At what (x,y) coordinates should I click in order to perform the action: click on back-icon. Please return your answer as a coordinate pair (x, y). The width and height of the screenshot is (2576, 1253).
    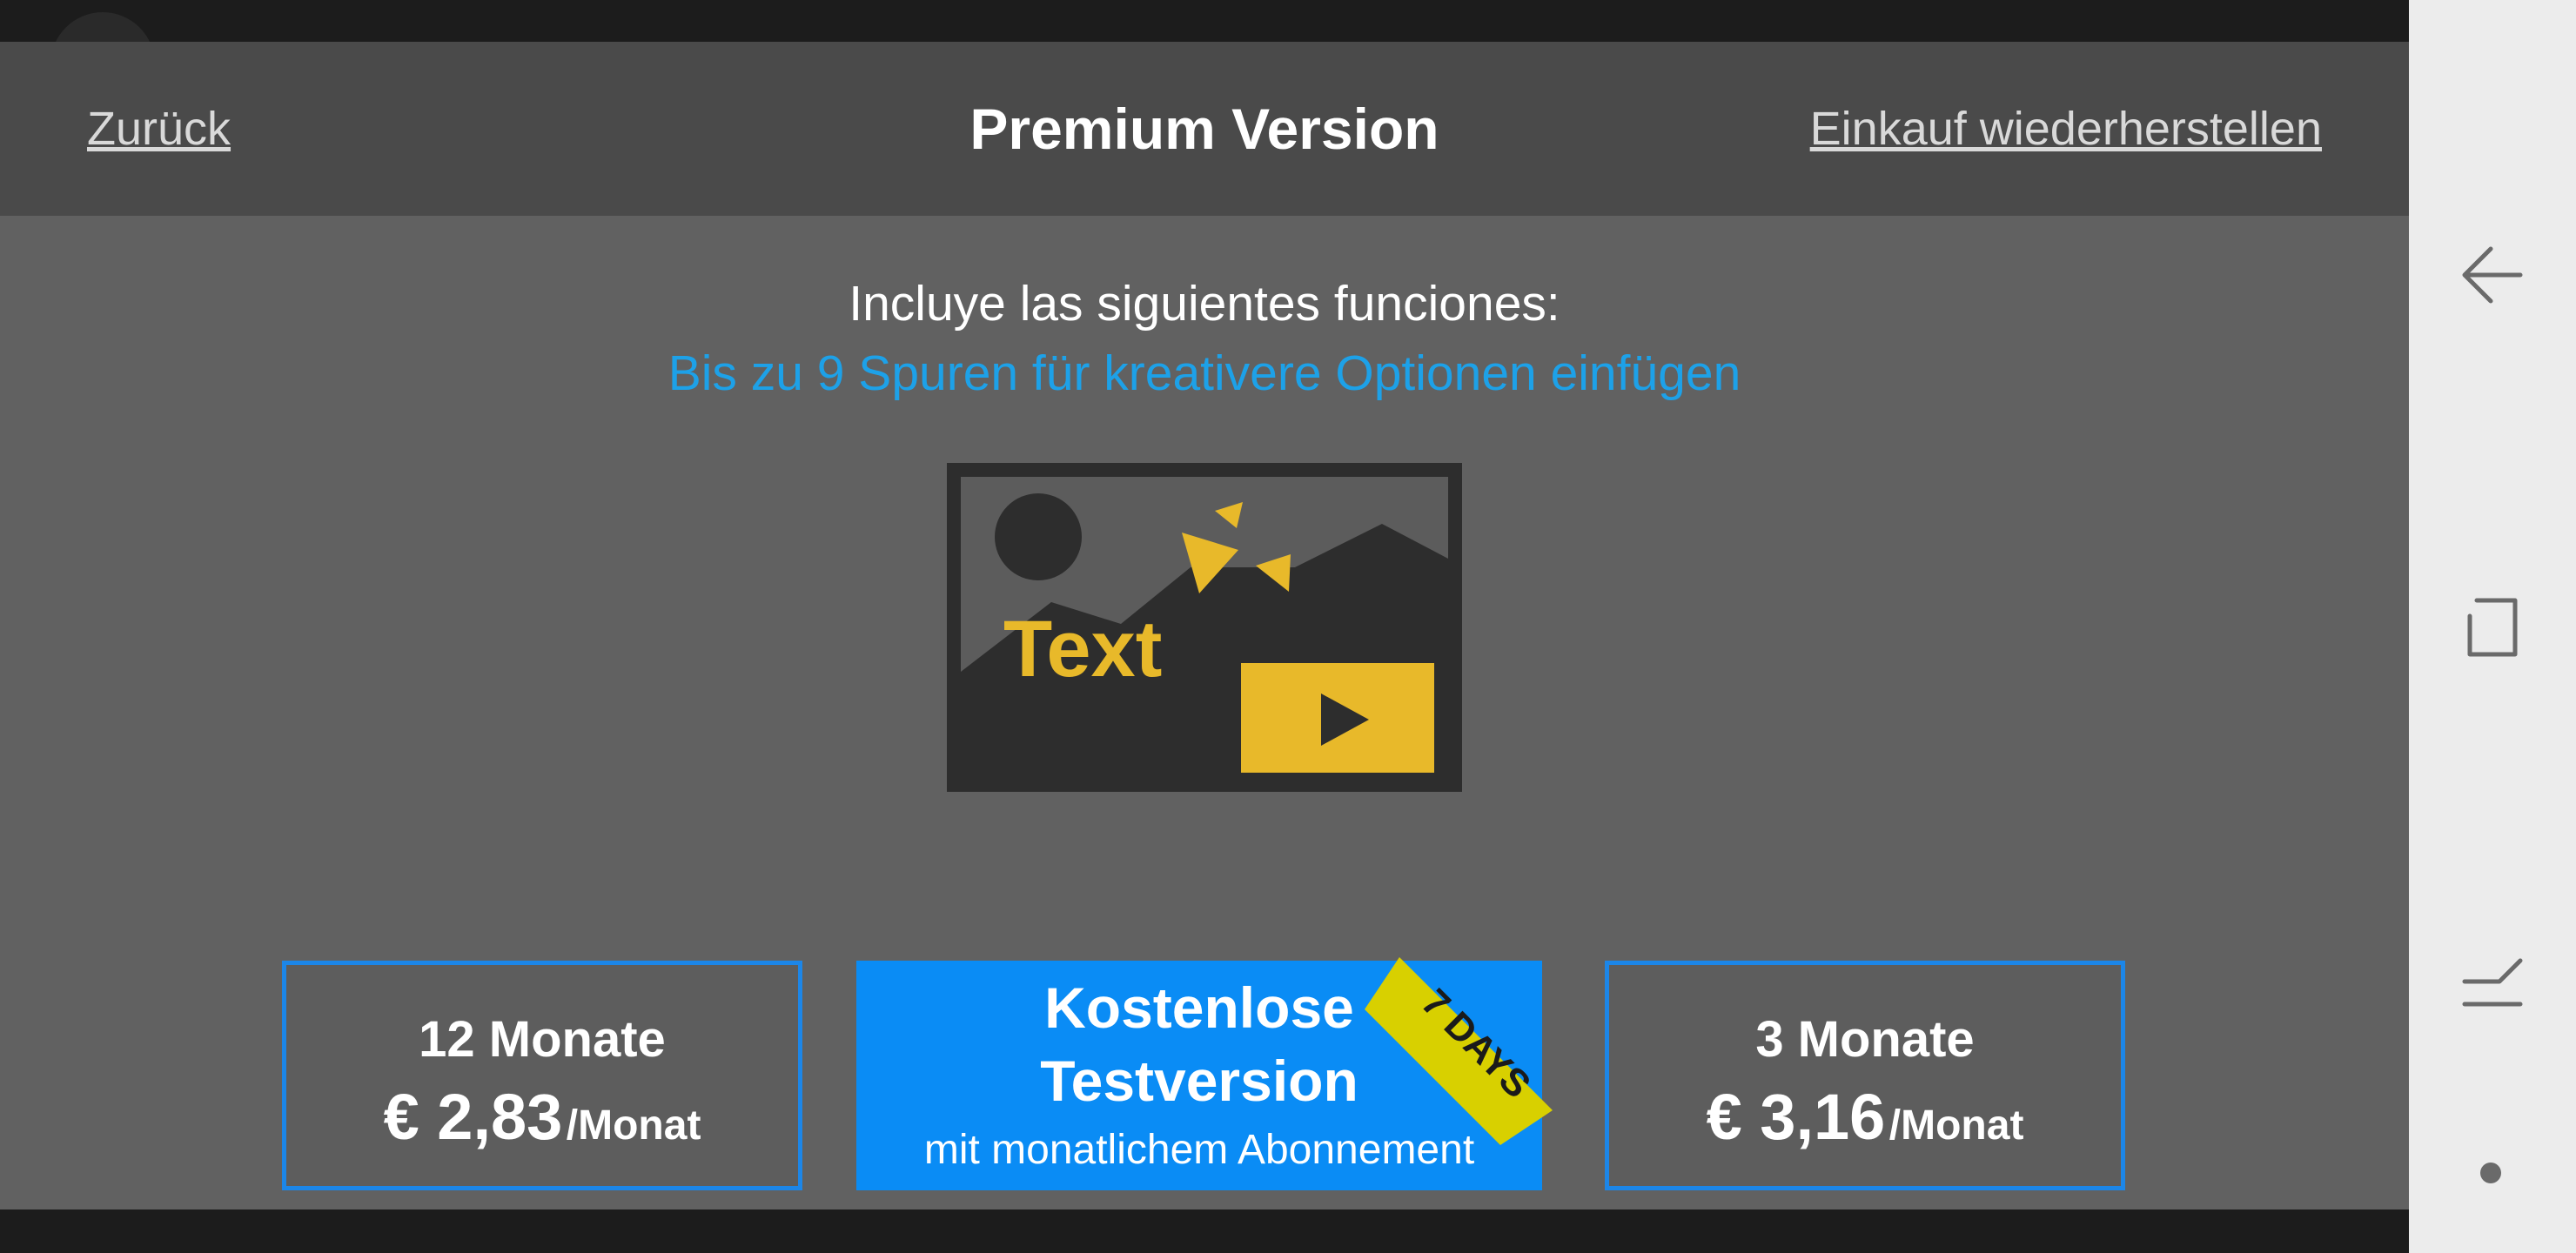
    Looking at the image, I should click on (2492, 275).